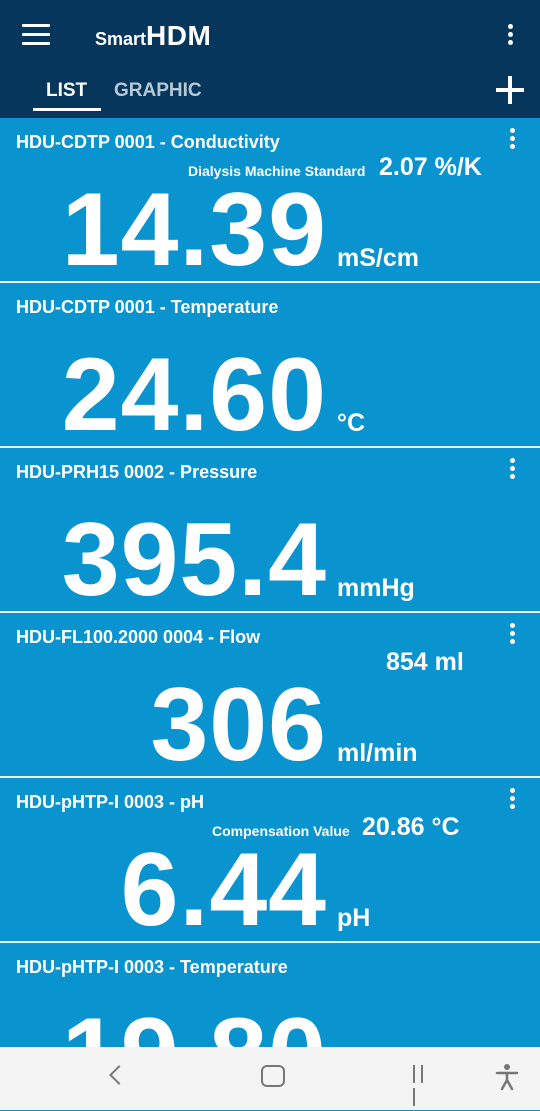 The width and height of the screenshot is (540, 1111). Describe the element at coordinates (223, 887) in the screenshot. I see `card-value: 6.44` at that location.